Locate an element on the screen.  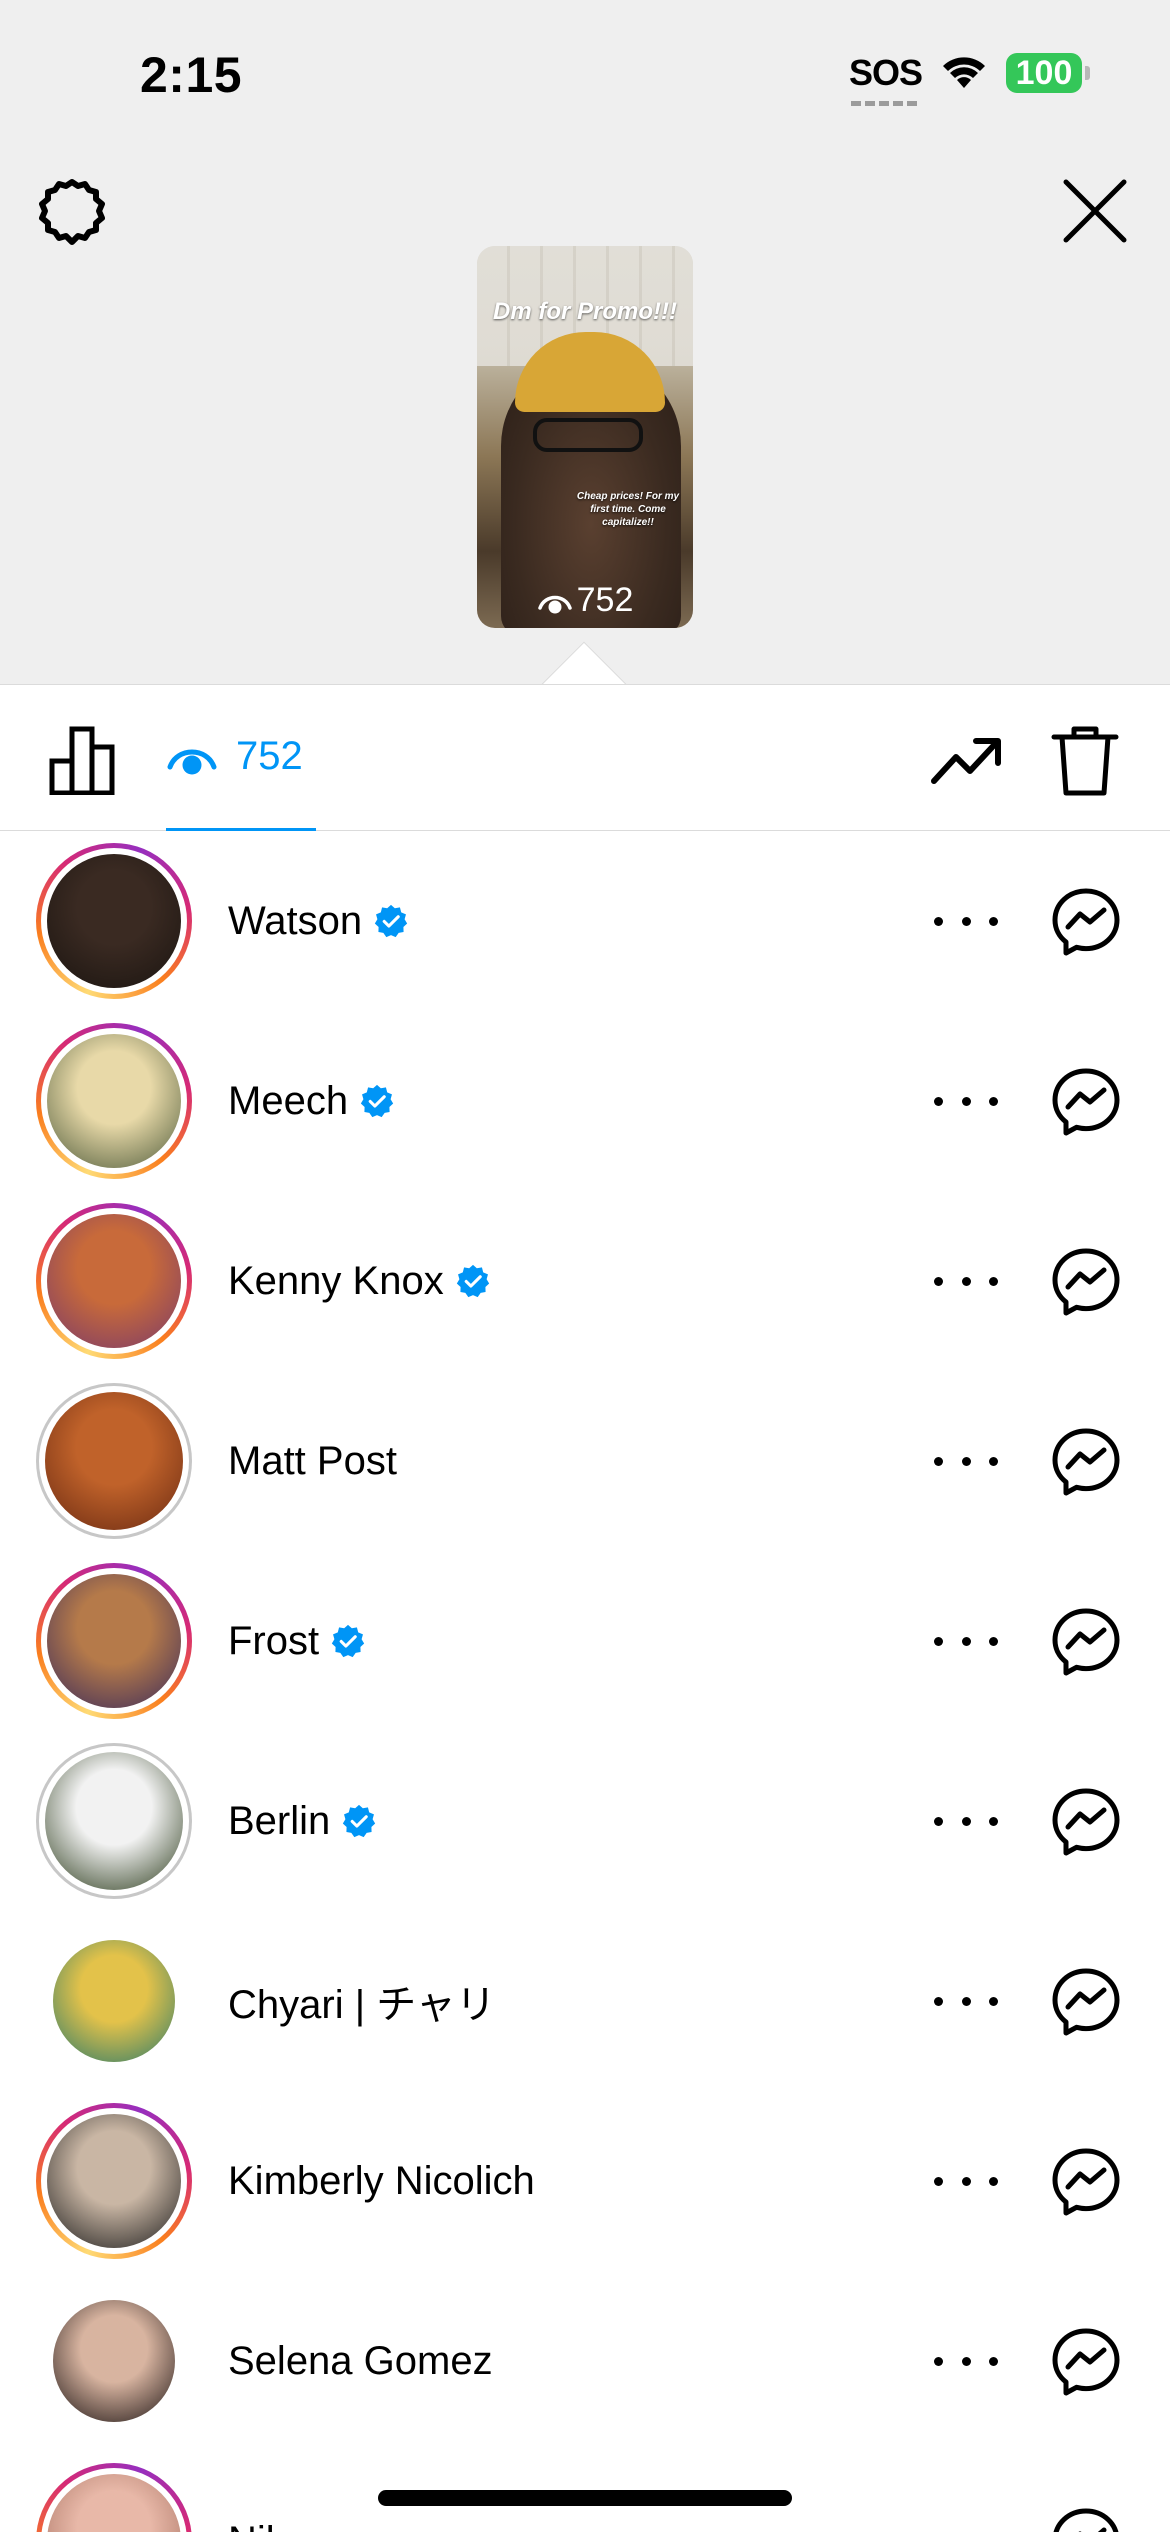
viewer-name: Kimberly Nicolich is located at coordinates (381, 2180).